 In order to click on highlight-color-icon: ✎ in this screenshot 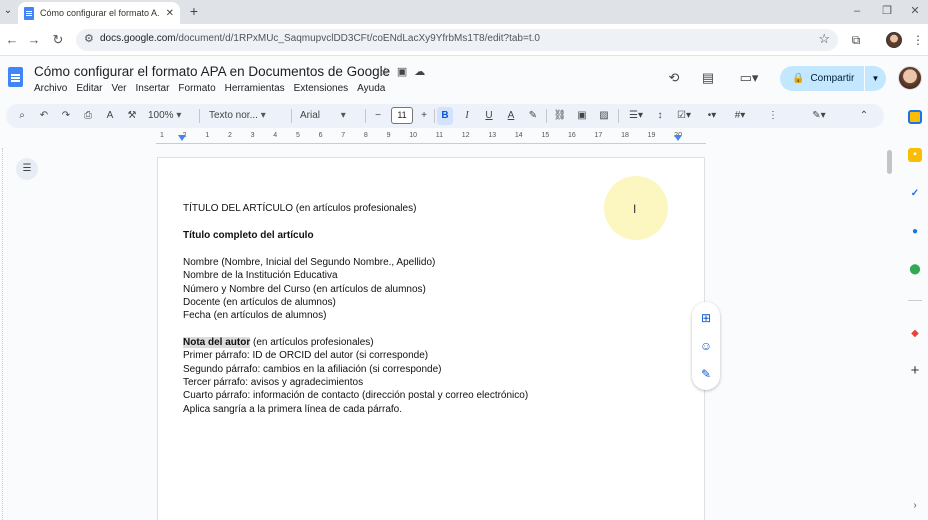, I will do `click(533, 116)`.